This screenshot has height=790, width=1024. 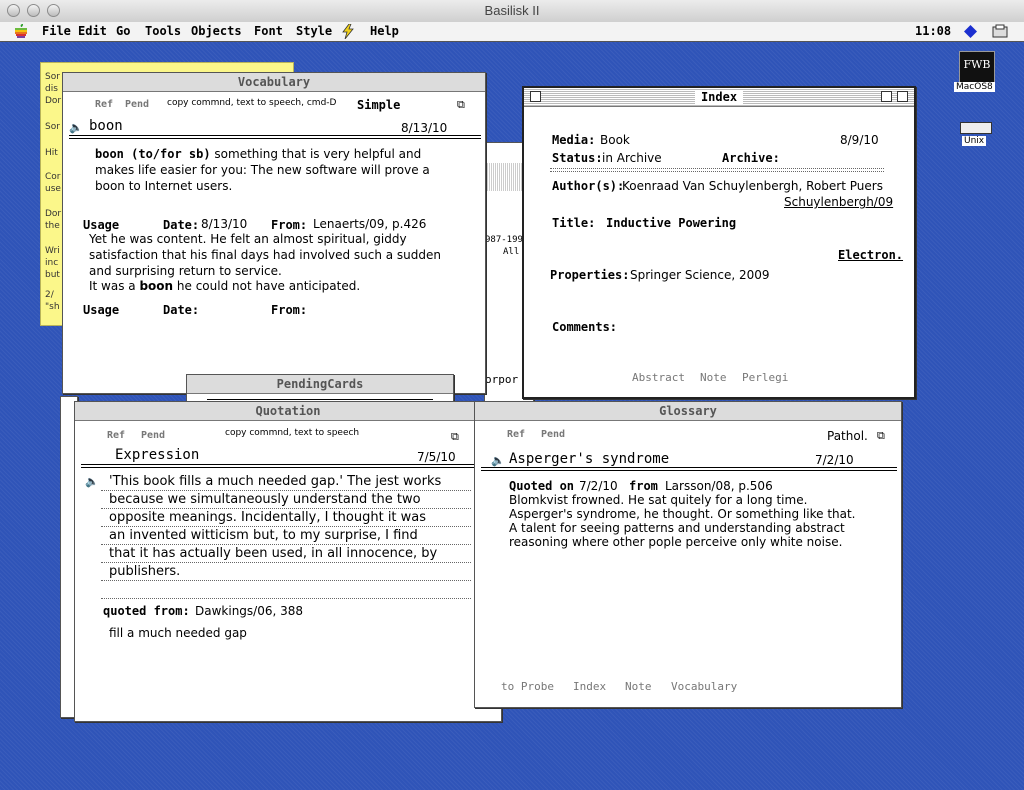 What do you see at coordinates (574, 140) in the screenshot?
I see `media-label: Media:` at bounding box center [574, 140].